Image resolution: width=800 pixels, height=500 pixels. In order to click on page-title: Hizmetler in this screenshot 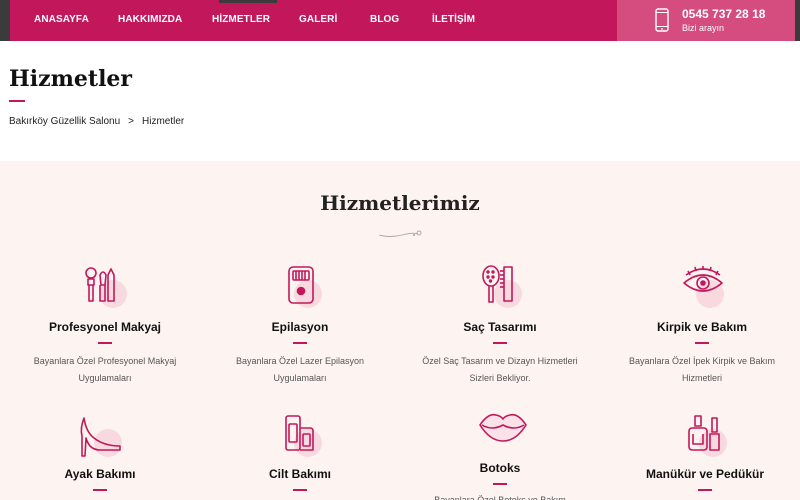, I will do `click(71, 79)`.